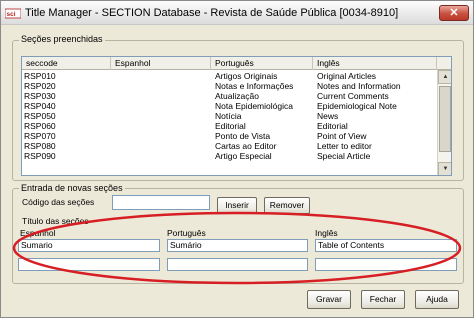  What do you see at coordinates (40, 106) in the screenshot?
I see `cell-seccode: RSP040` at bounding box center [40, 106].